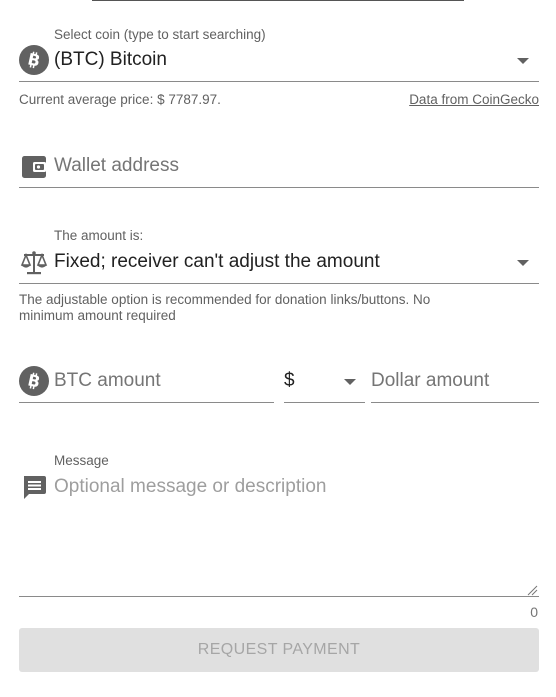 The width and height of the screenshot is (556, 697). Describe the element at coordinates (120, 99) in the screenshot. I see `current-price-text: Current average price: $ 7787.97.` at that location.